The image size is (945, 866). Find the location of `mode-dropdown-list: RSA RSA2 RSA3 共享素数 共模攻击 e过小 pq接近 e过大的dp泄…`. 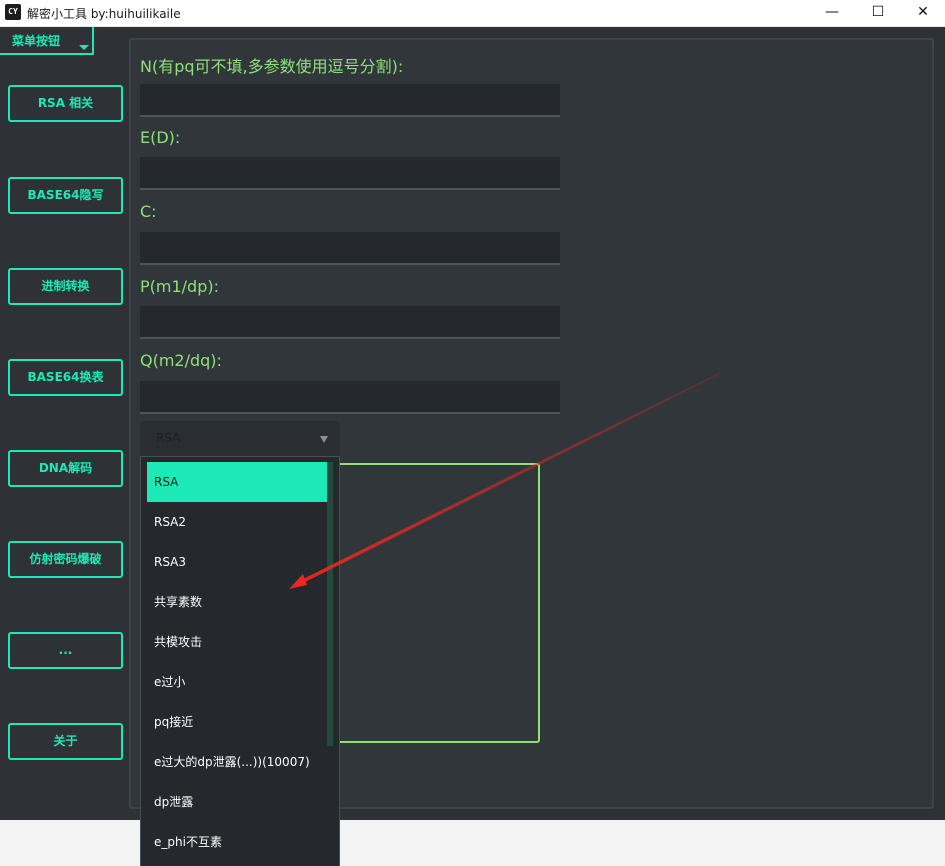

mode-dropdown-list: RSA RSA2 RSA3 共享素数 共模攻击 e过小 pq接近 e过大的dp泄… is located at coordinates (240, 661).